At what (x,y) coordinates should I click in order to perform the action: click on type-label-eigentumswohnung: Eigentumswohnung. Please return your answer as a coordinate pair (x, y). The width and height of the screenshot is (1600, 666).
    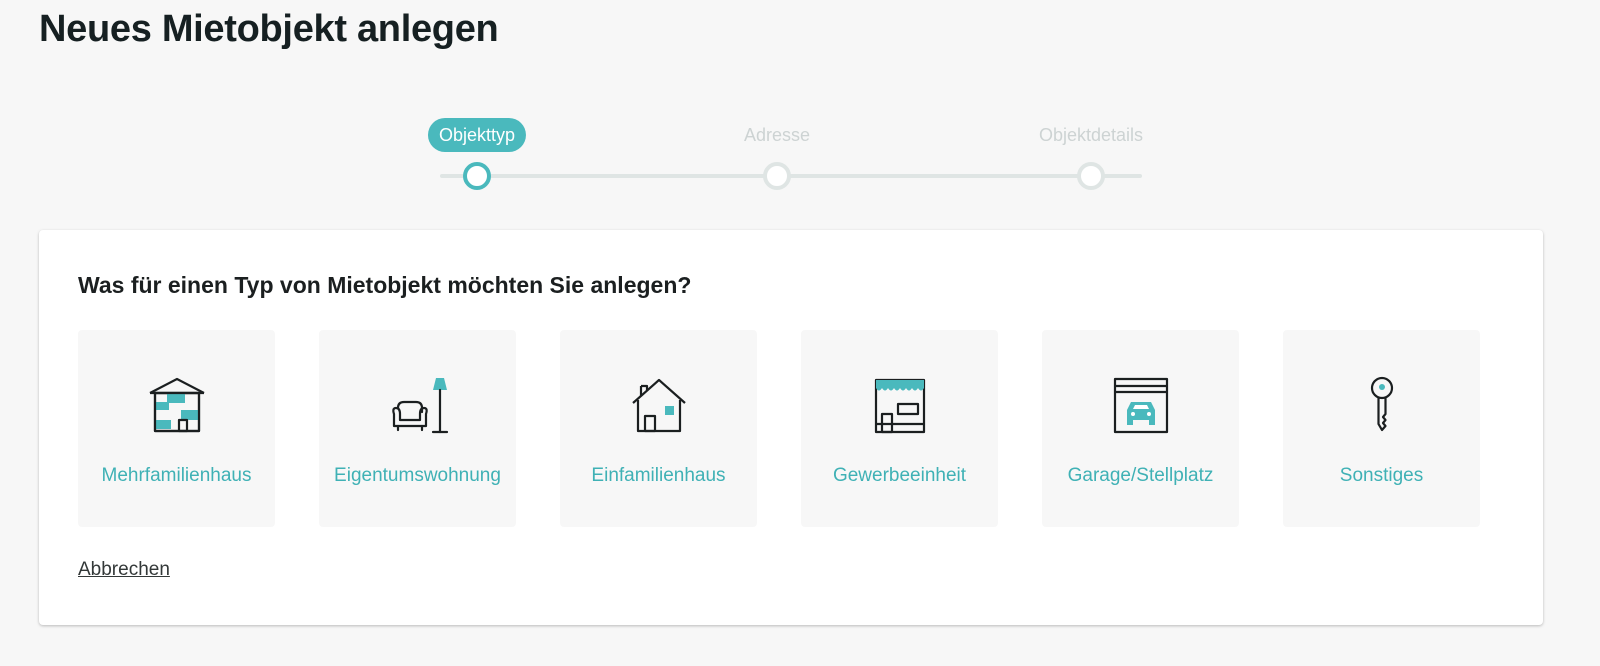
    Looking at the image, I should click on (417, 475).